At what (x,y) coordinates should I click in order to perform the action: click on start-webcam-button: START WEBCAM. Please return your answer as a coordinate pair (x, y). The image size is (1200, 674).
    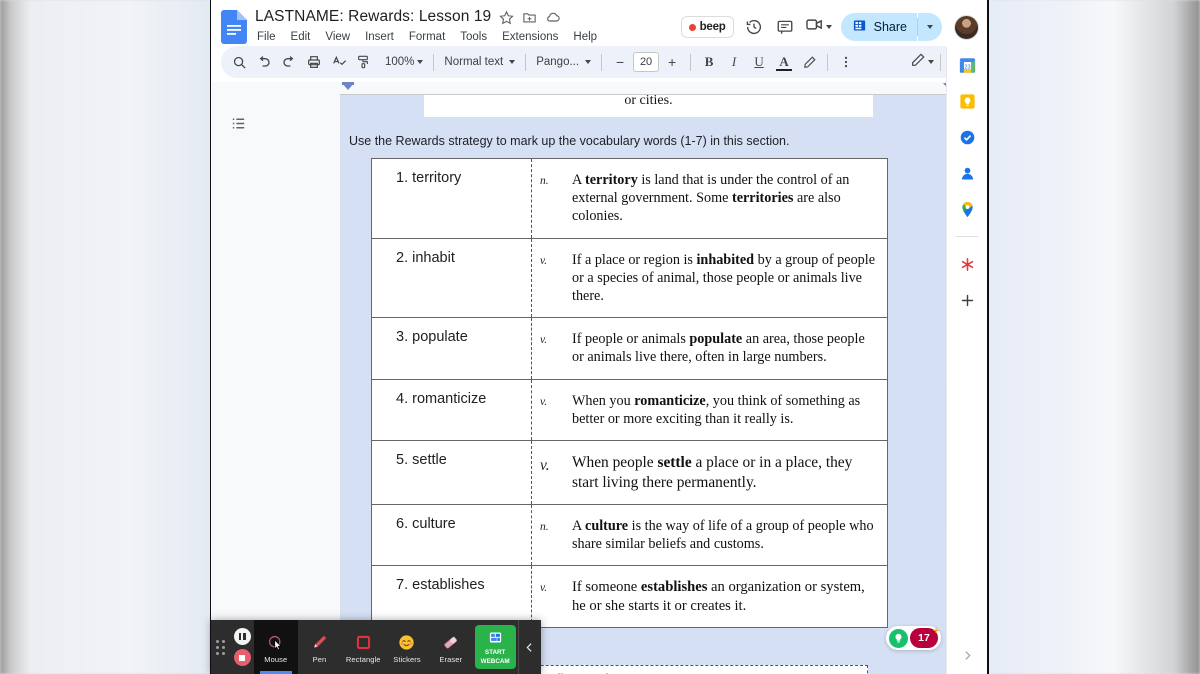
    Looking at the image, I should click on (495, 647).